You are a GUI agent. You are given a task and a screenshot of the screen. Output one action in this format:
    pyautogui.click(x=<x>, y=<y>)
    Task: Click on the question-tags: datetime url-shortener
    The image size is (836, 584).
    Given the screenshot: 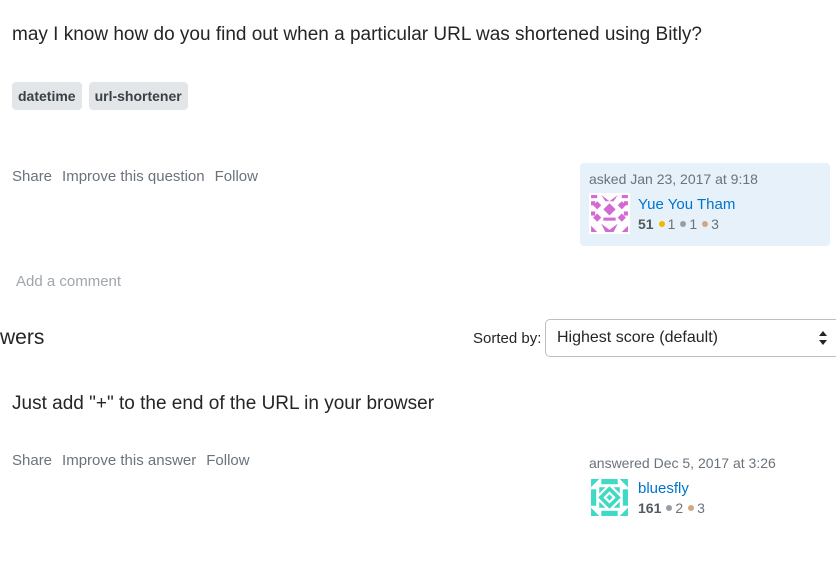 What is the action you would take?
    pyautogui.click(x=100, y=96)
    